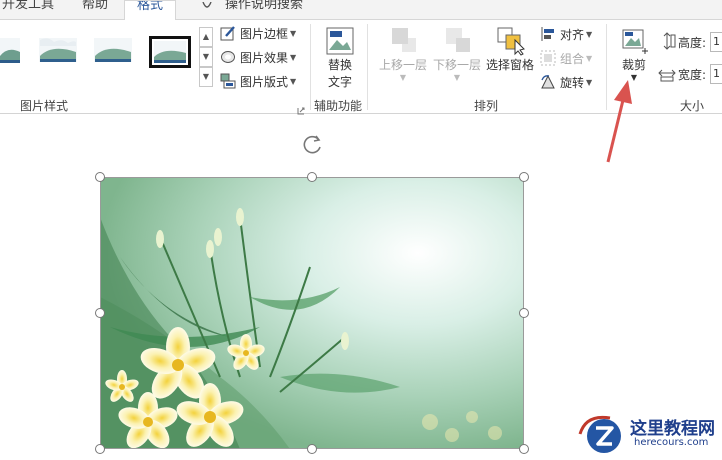 The height and width of the screenshot is (460, 722). Describe the element at coordinates (207, 9) in the screenshot. I see `lightbulb-icon` at that location.